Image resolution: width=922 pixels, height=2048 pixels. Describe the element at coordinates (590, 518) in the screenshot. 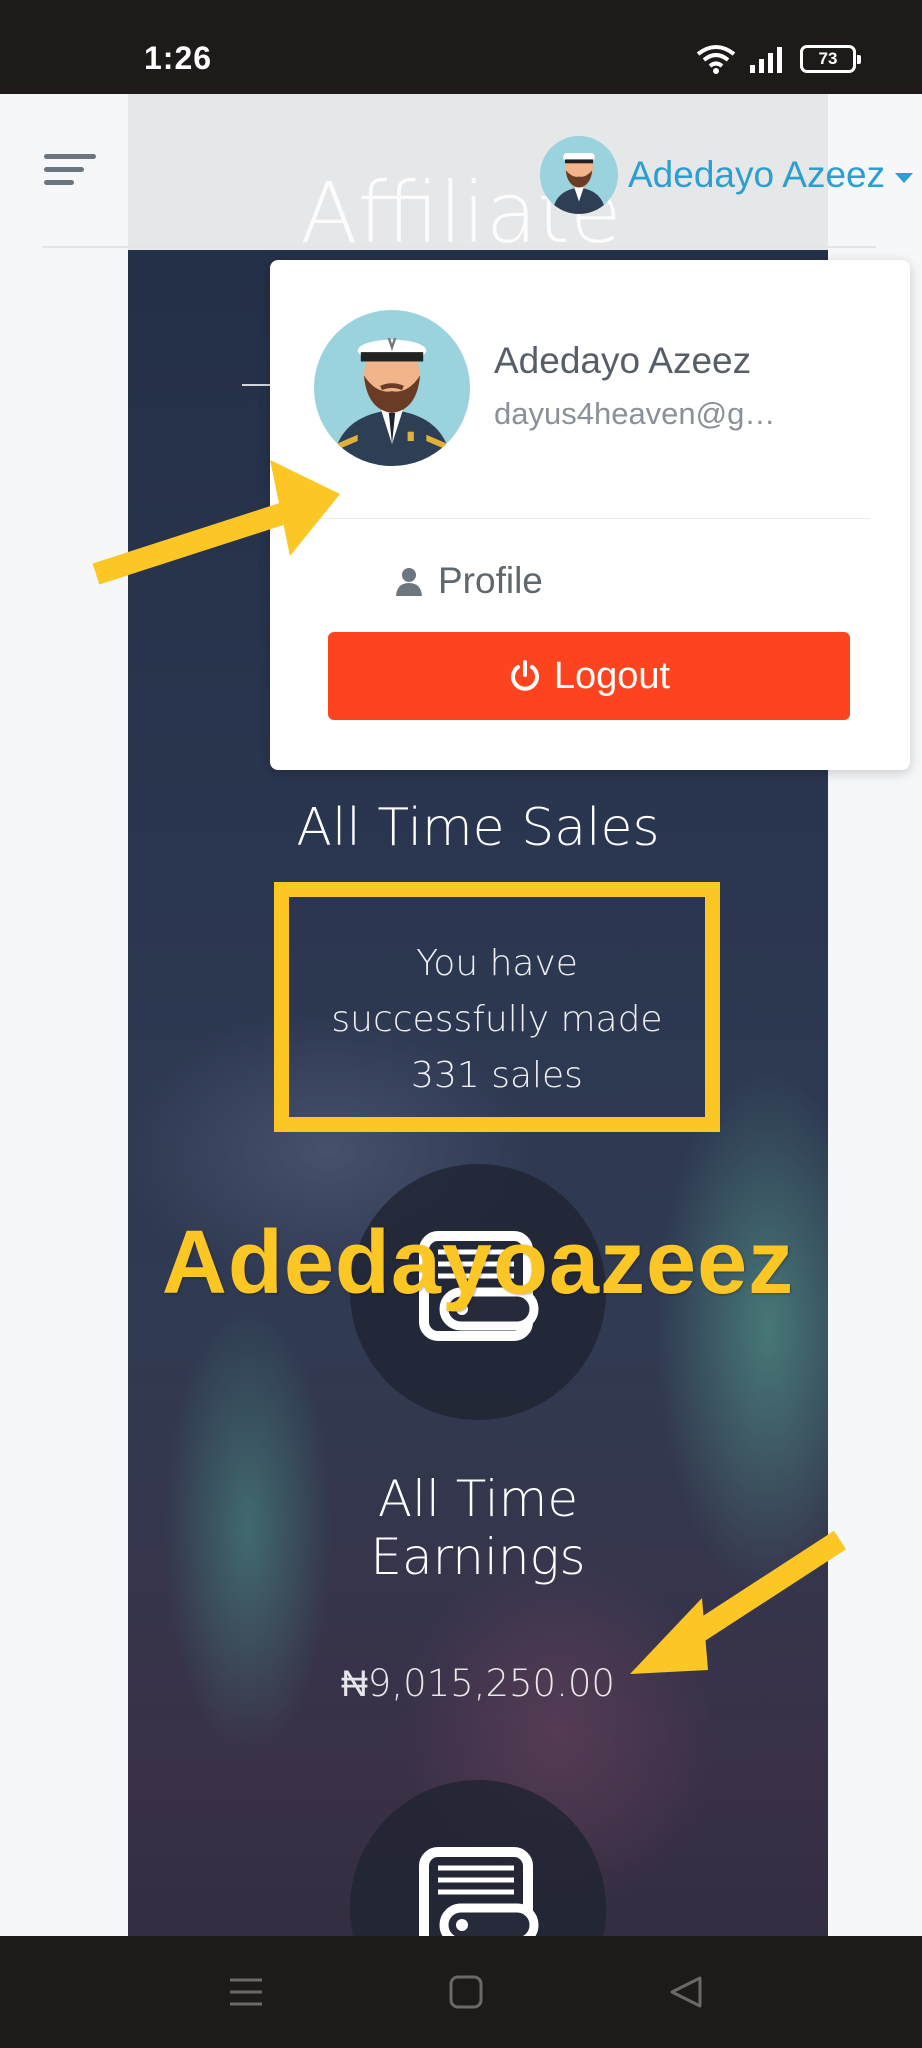

I see `dropdown-divider` at that location.